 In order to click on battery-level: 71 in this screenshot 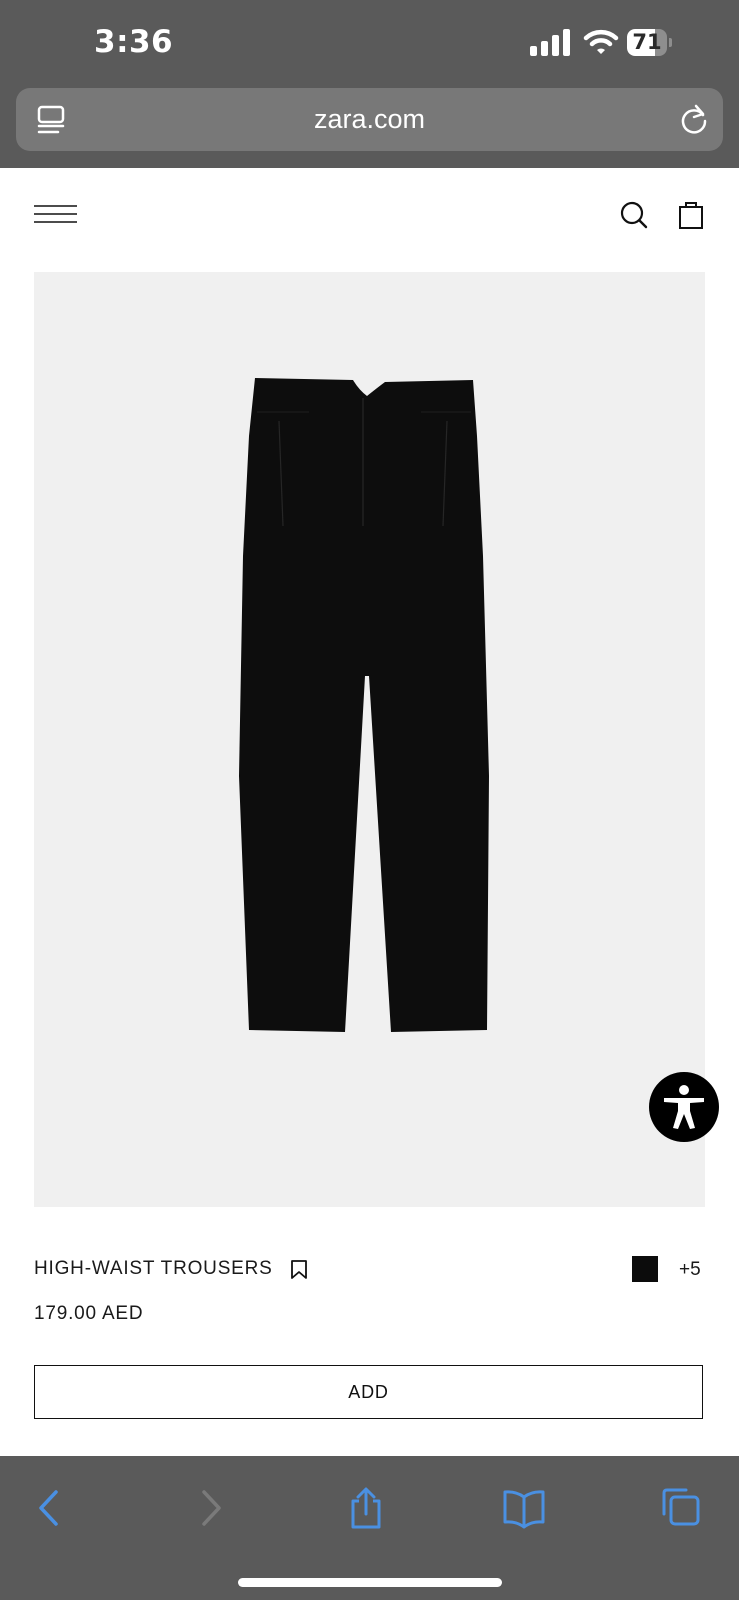, I will do `click(647, 42)`.